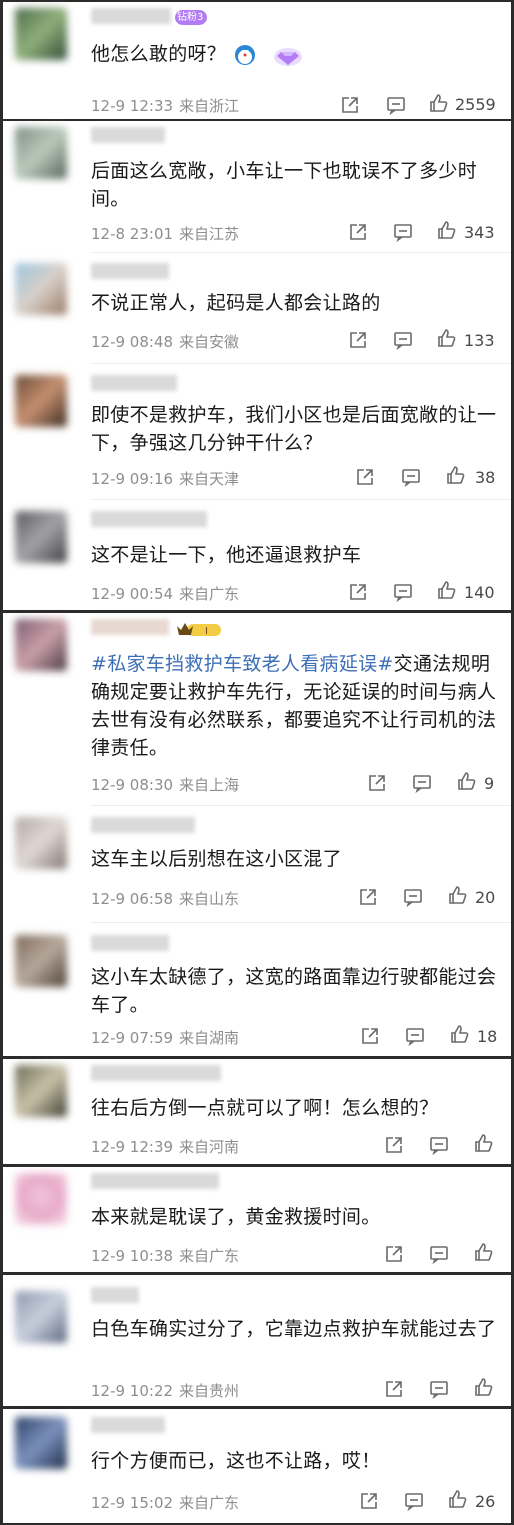 Image resolution: width=514 pixels, height=1525 pixels. I want to click on comment-text: 白色车确实过分了，它靠边点救护车就能过去了, so click(294, 1329).